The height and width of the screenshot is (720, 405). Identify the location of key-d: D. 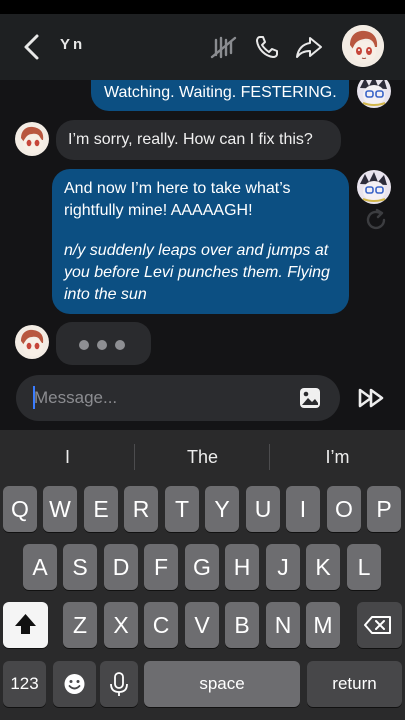
(121, 567).